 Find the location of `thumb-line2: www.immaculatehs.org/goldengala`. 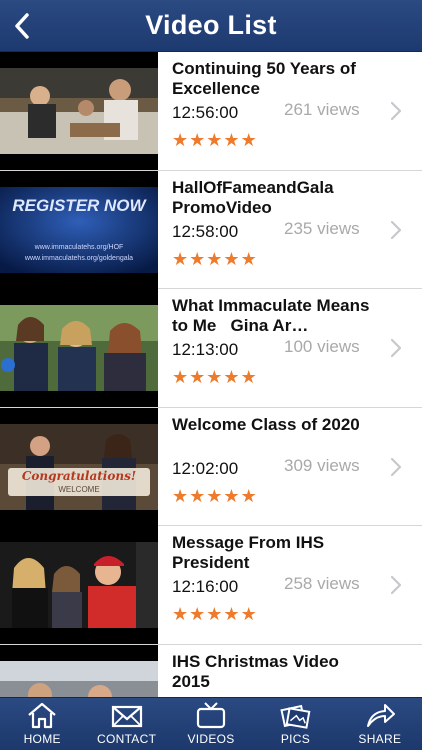

thumb-line2: www.immaculatehs.org/goldengala is located at coordinates (78, 258).